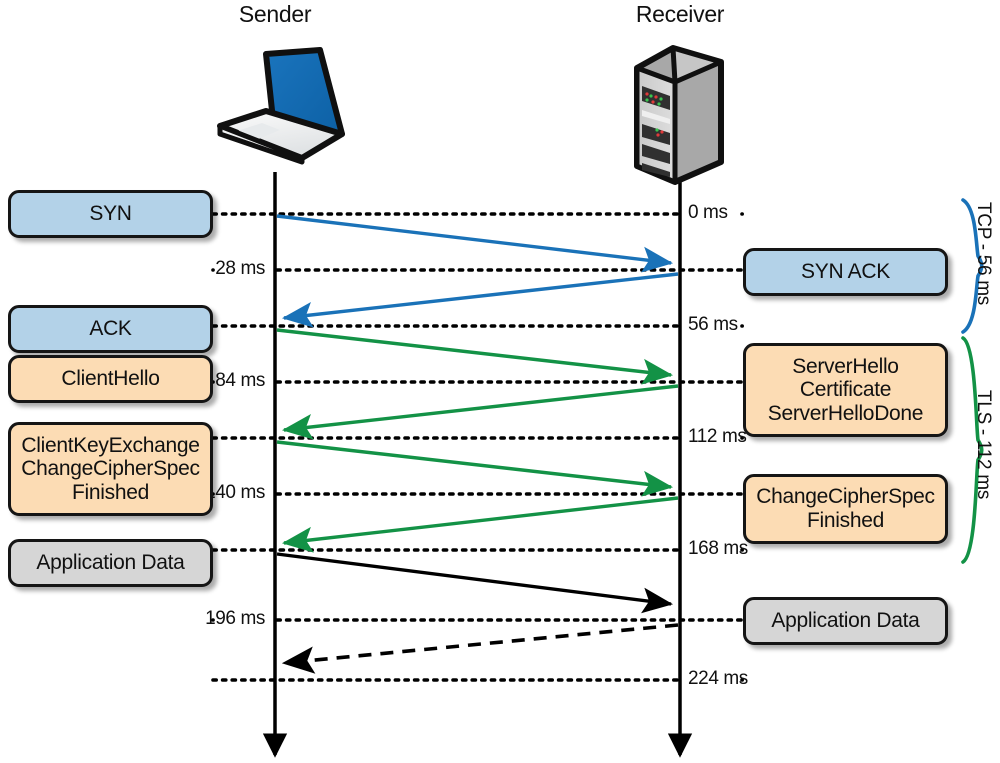 The image size is (1000, 763). Describe the element at coordinates (480, 648) in the screenshot. I see `app-data-reply` at that location.